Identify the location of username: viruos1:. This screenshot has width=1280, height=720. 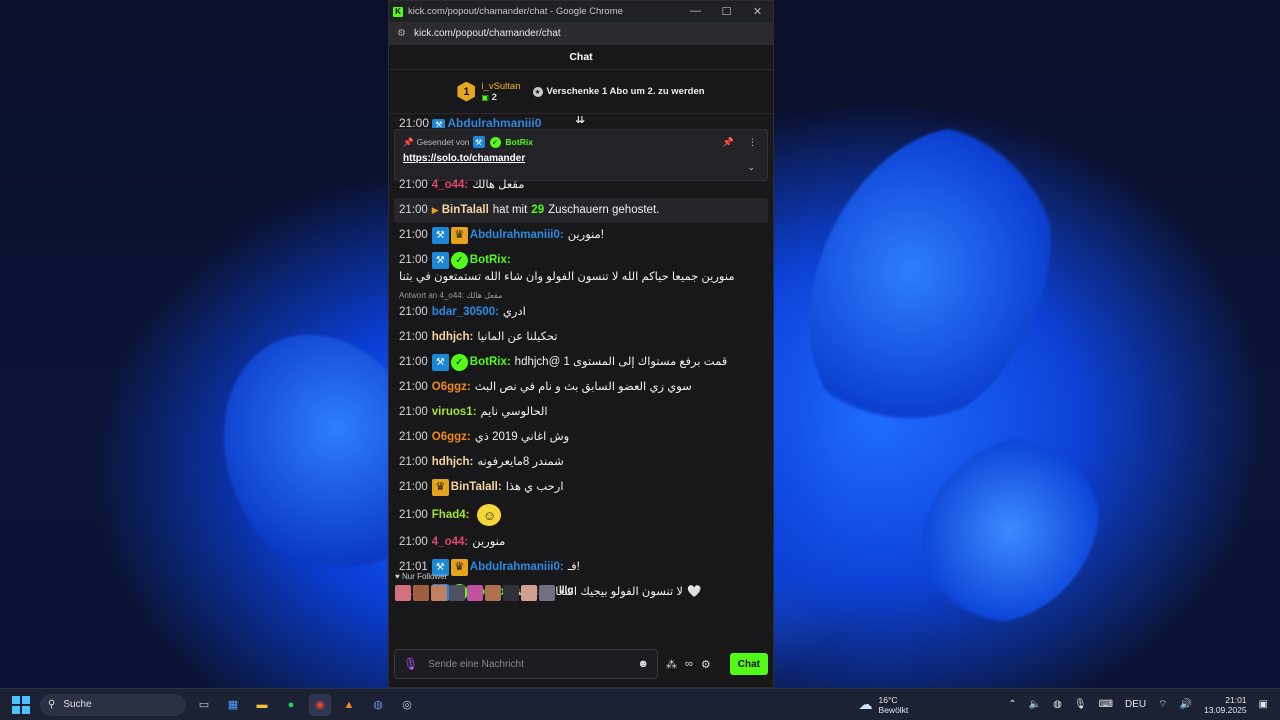
(454, 412).